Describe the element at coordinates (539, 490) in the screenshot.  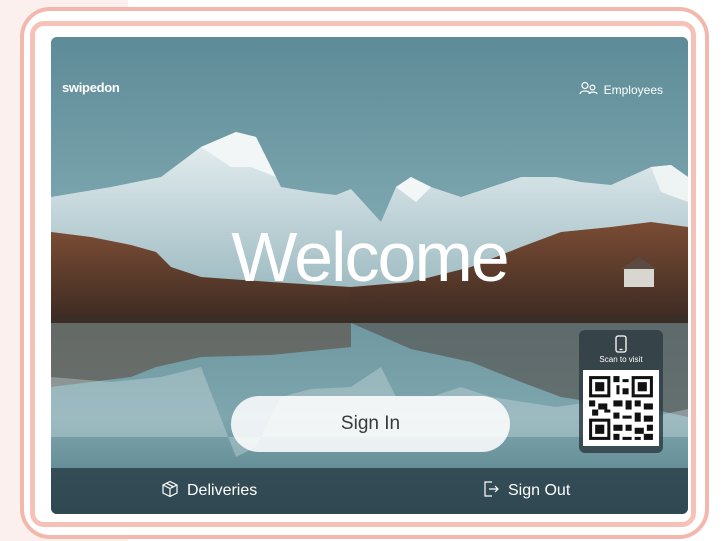
I see `sign-out-label: Sign Out` at that location.